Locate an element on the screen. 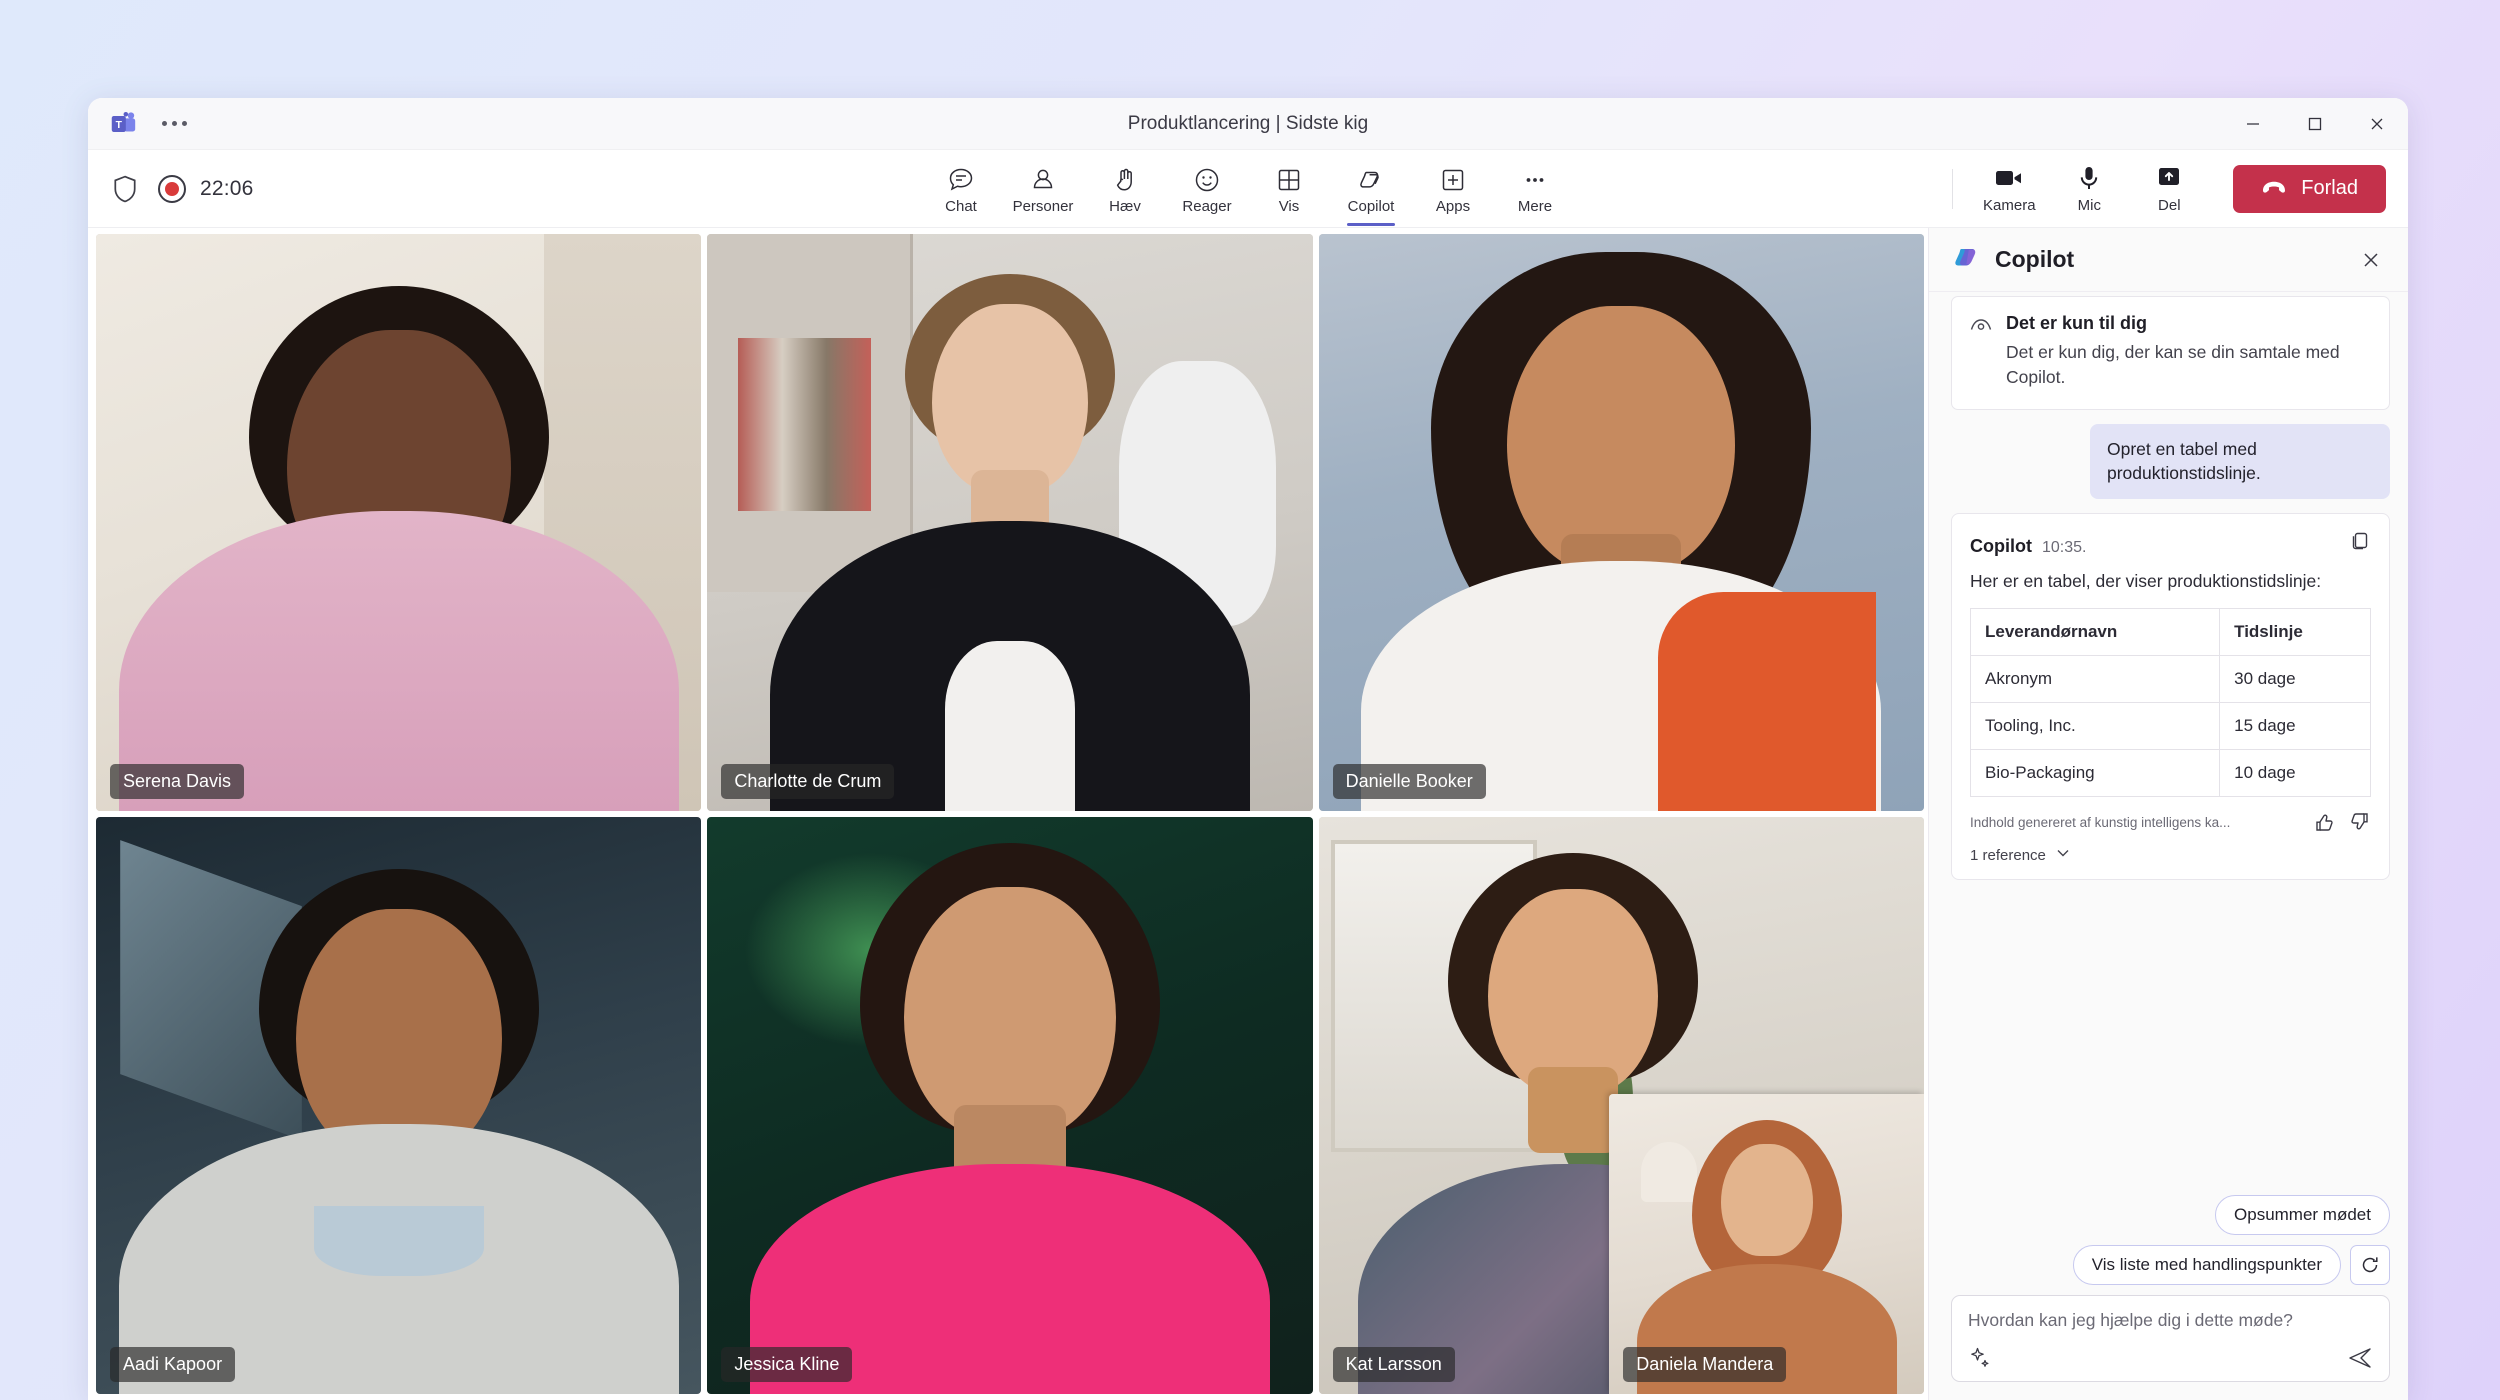 This screenshot has height=1400, width=2500. title-bar-left: T is located at coordinates (140, 124).